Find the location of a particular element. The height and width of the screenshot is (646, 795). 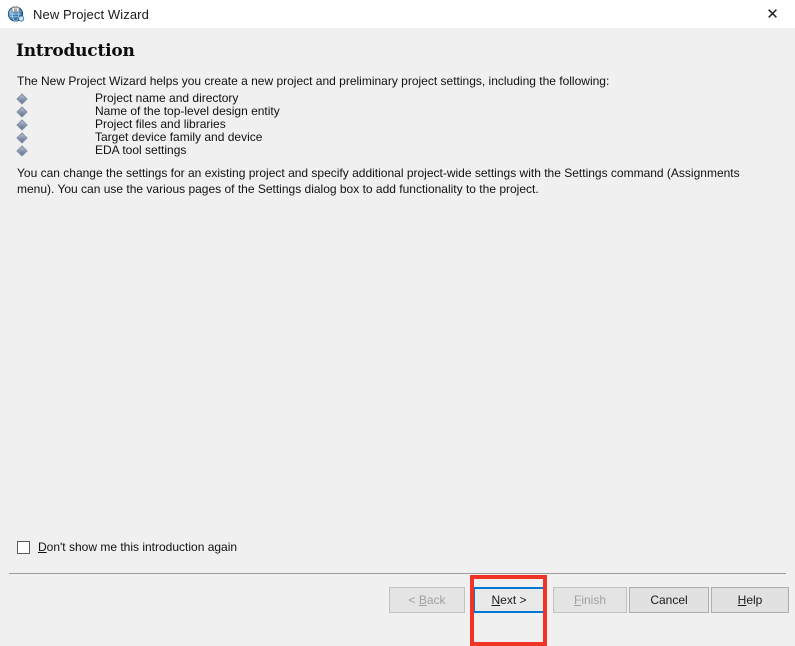

dont-show-again-checkbox is located at coordinates (23, 547).